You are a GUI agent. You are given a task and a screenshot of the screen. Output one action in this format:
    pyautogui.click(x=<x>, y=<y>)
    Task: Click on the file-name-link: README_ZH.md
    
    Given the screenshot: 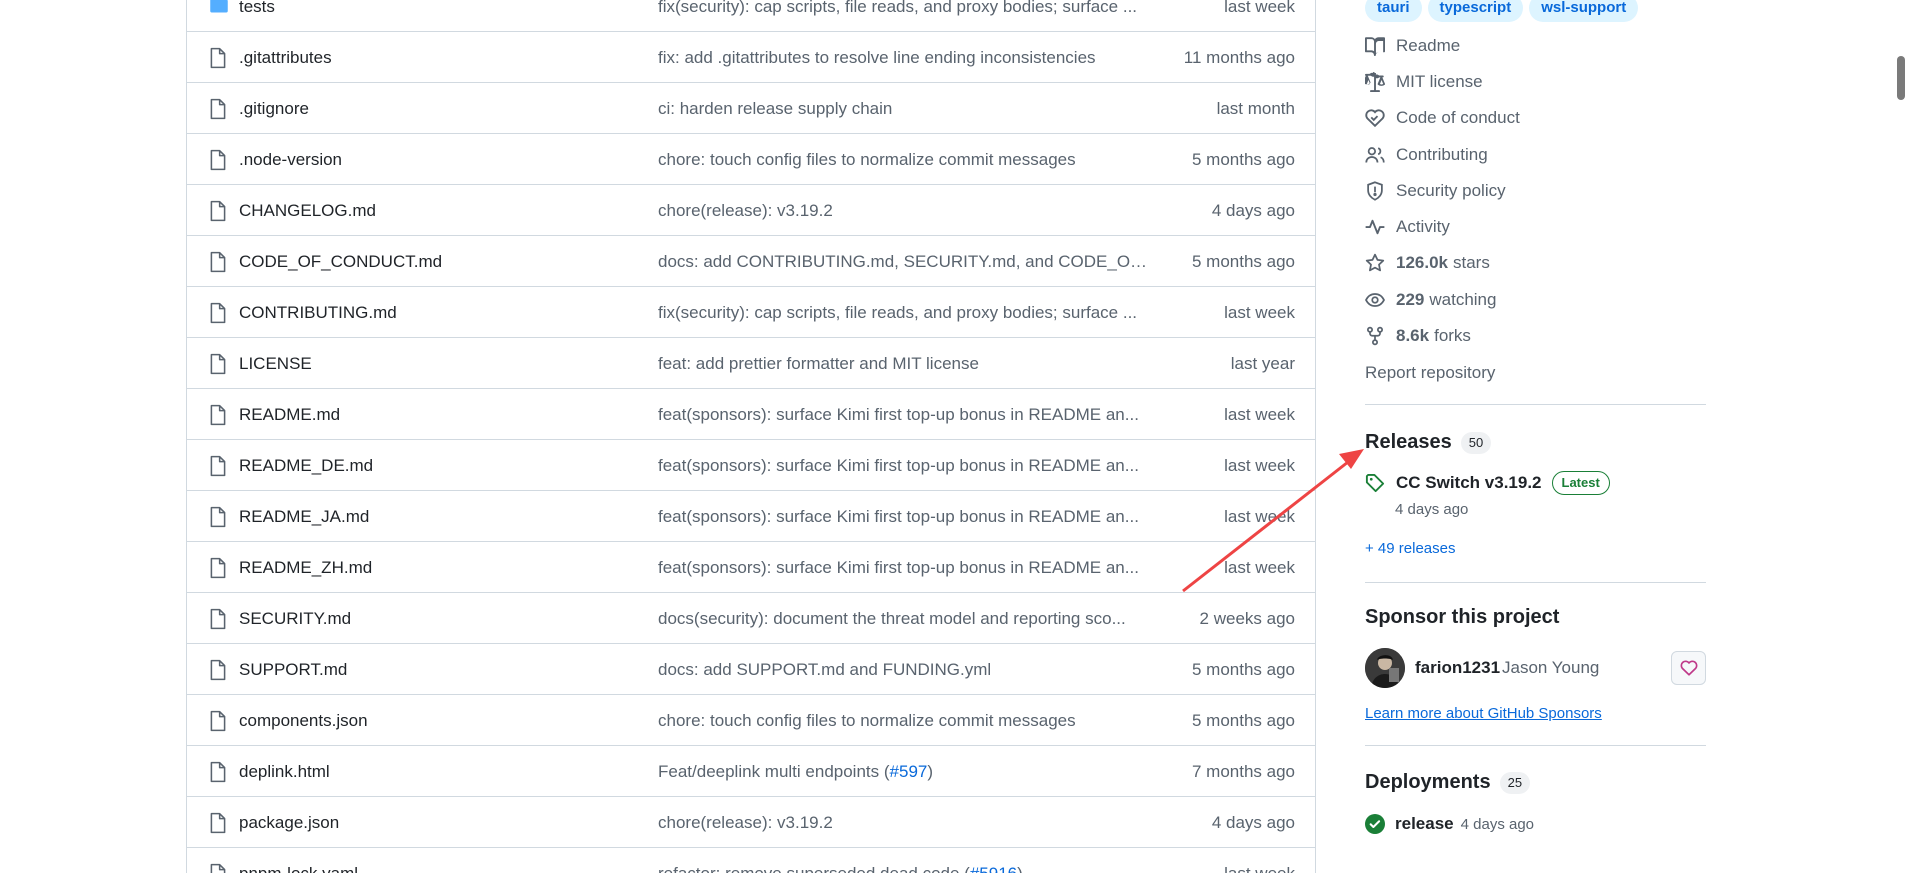 What is the action you would take?
    pyautogui.click(x=305, y=568)
    